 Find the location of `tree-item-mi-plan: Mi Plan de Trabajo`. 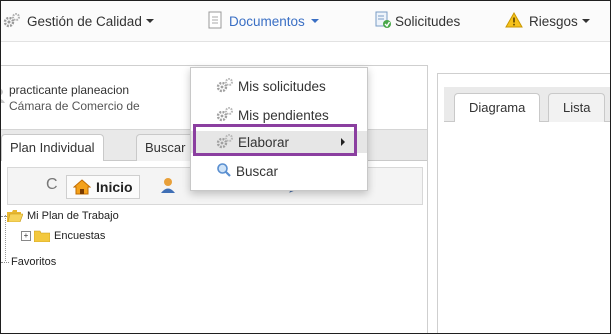

tree-item-mi-plan: Mi Plan de Trabajo is located at coordinates (60, 216).